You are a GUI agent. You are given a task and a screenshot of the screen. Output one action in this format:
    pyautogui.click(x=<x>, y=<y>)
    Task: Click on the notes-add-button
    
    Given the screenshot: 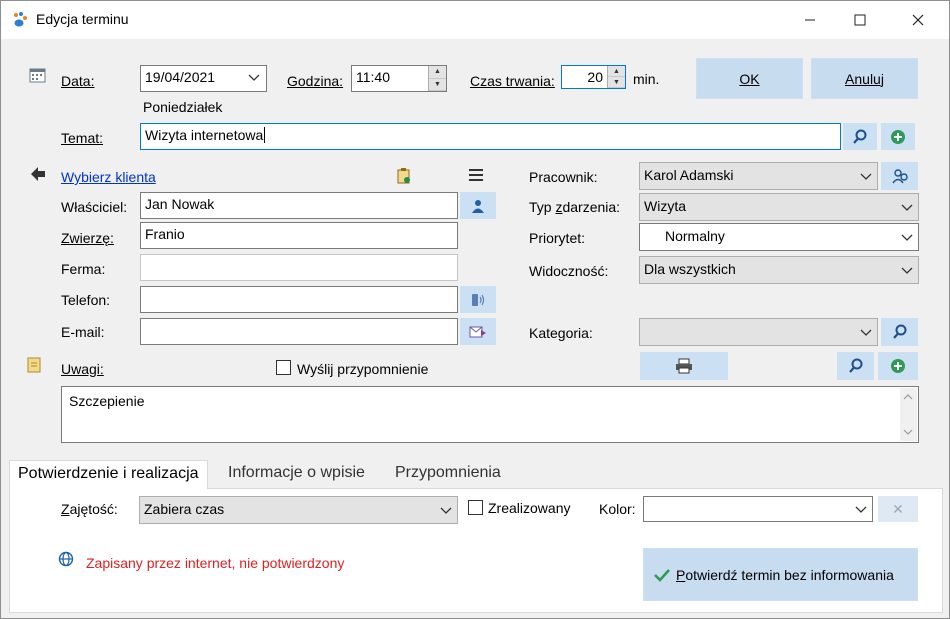 What is the action you would take?
    pyautogui.click(x=898, y=366)
    